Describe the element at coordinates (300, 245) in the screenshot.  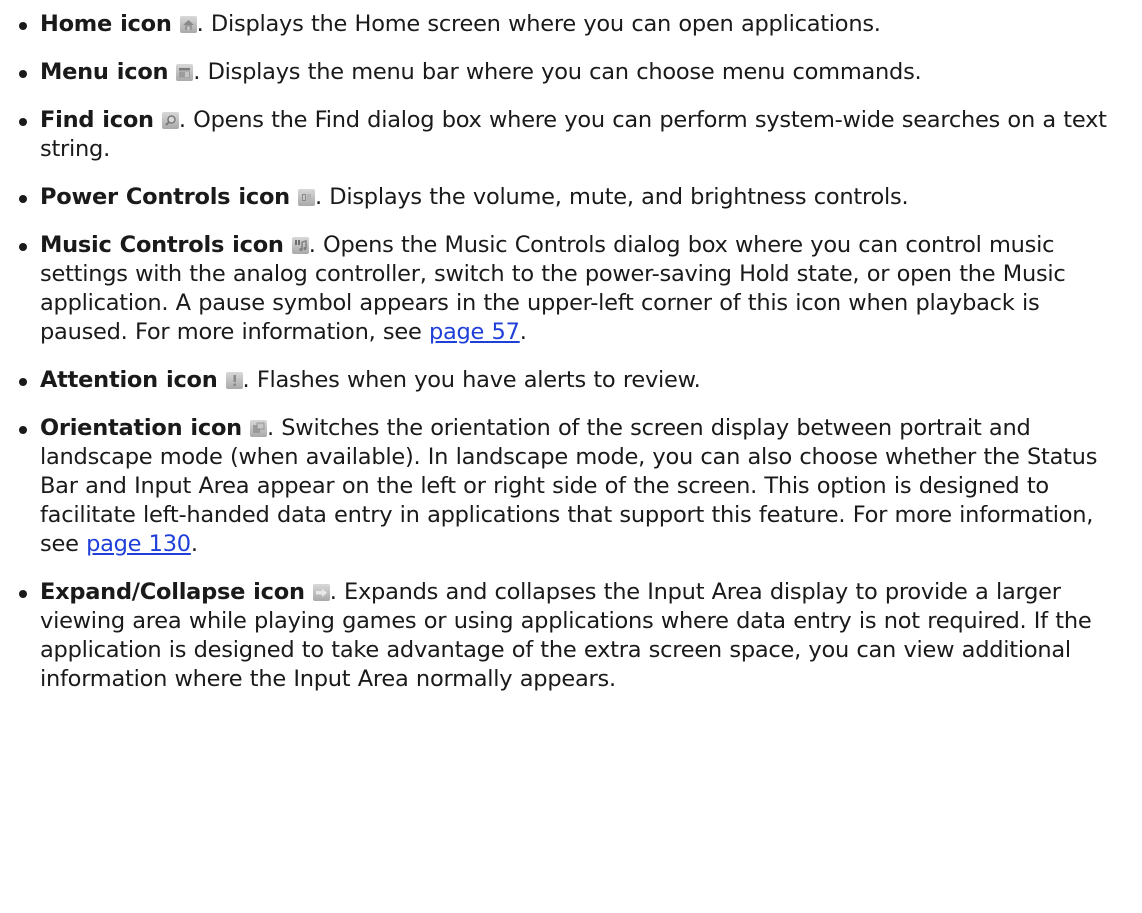
I see `music-controls-icon` at that location.